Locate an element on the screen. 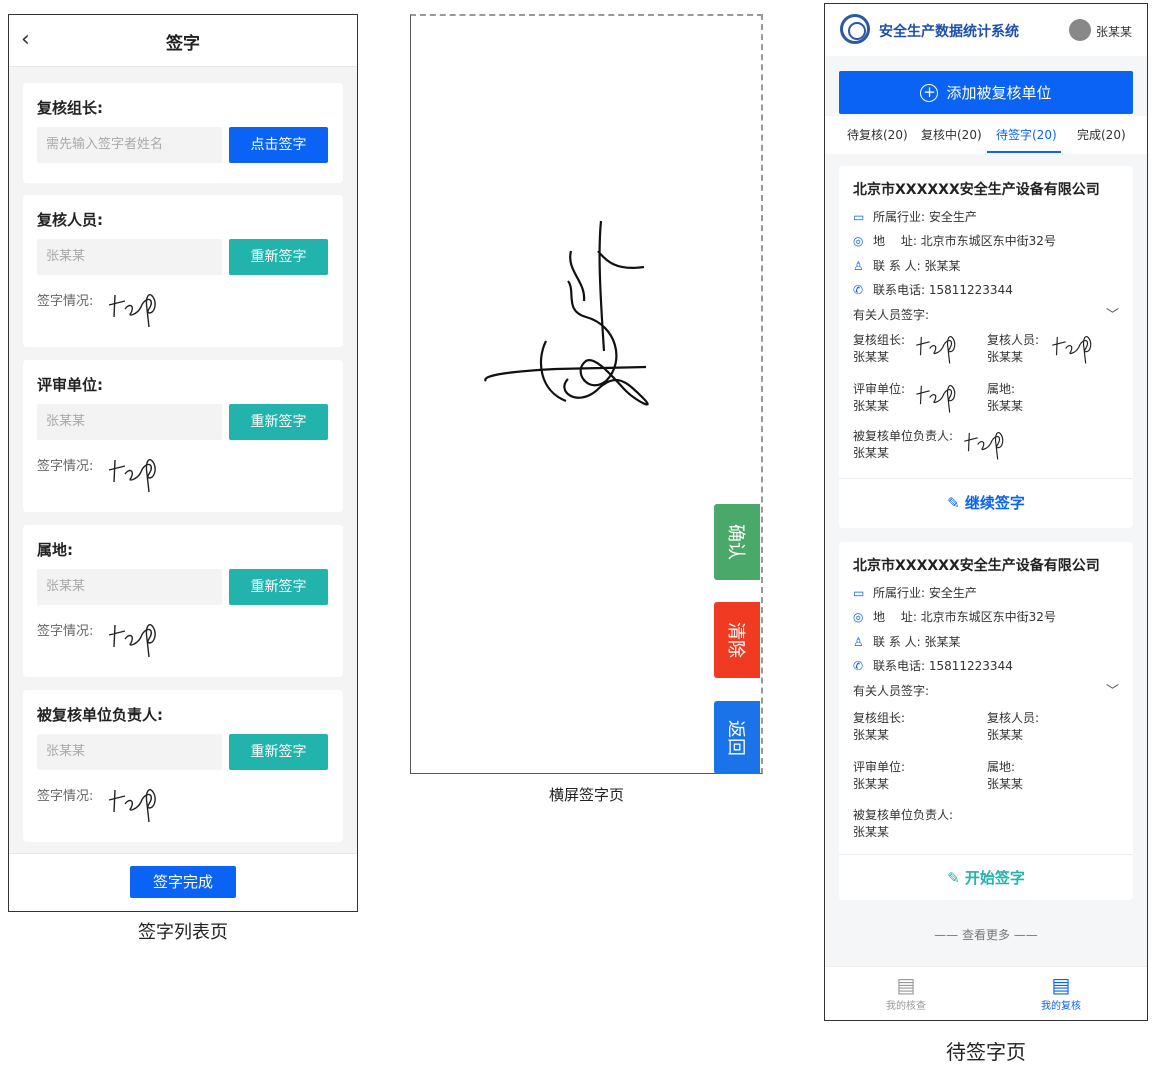 The height and width of the screenshot is (1076, 1158). continue-signing-button: ✎ 继续签字 is located at coordinates (986, 502).